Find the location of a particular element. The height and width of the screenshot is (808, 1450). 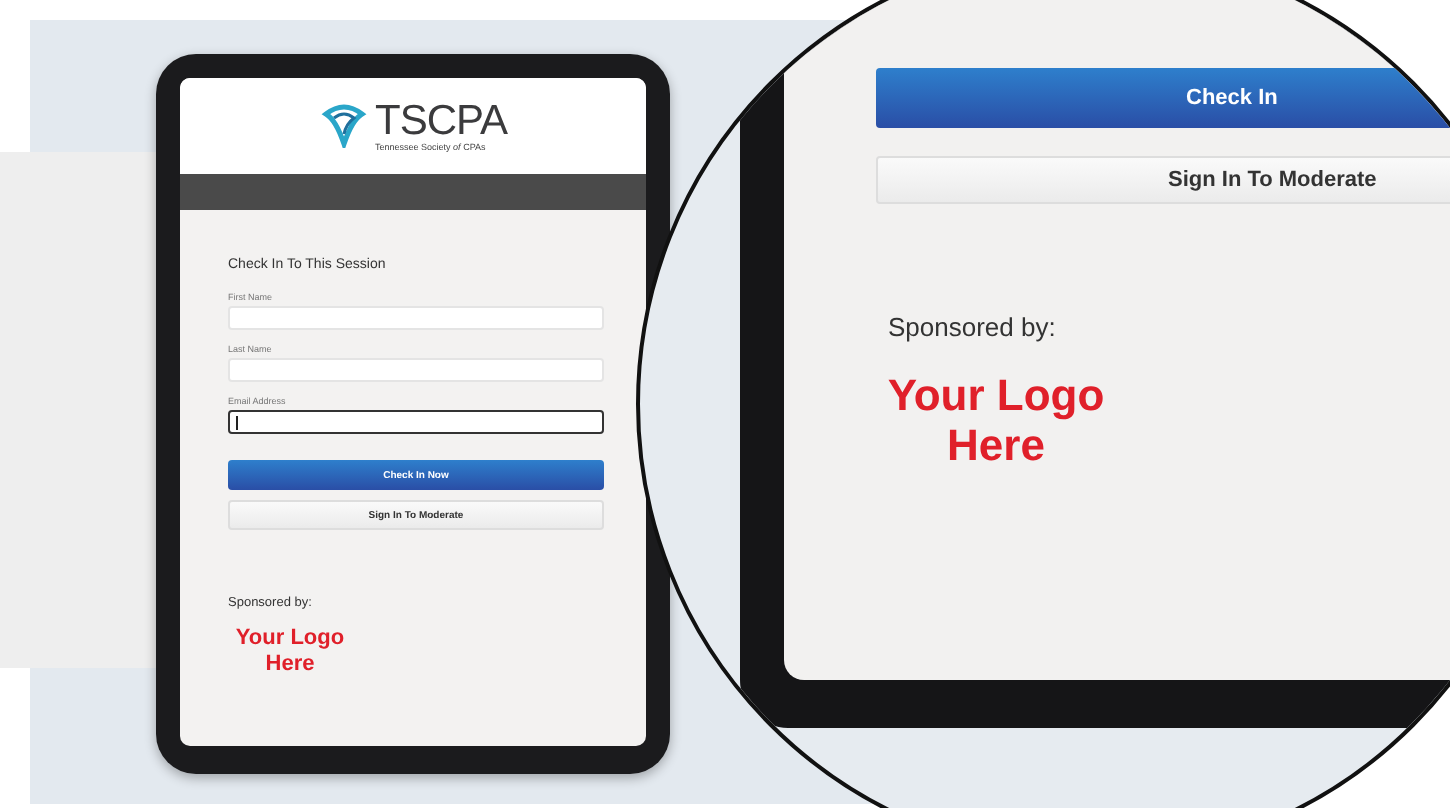

input-field is located at coordinates (416, 422).